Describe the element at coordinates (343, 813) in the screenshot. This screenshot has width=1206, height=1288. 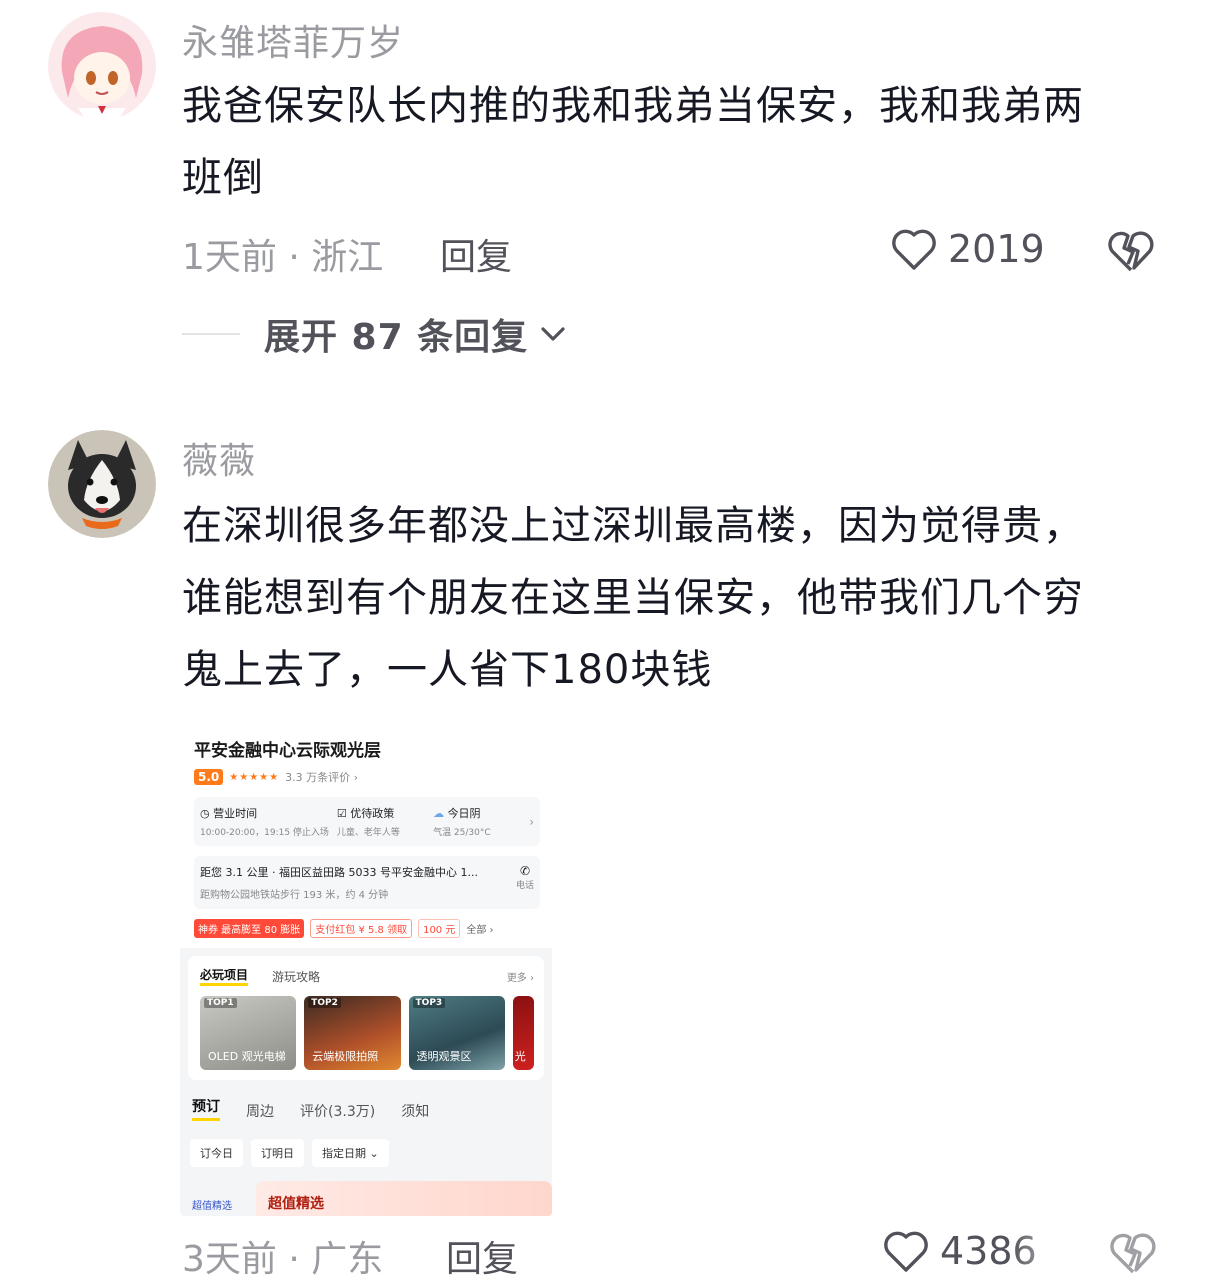
I see `checkbox-icon: ☑` at that location.